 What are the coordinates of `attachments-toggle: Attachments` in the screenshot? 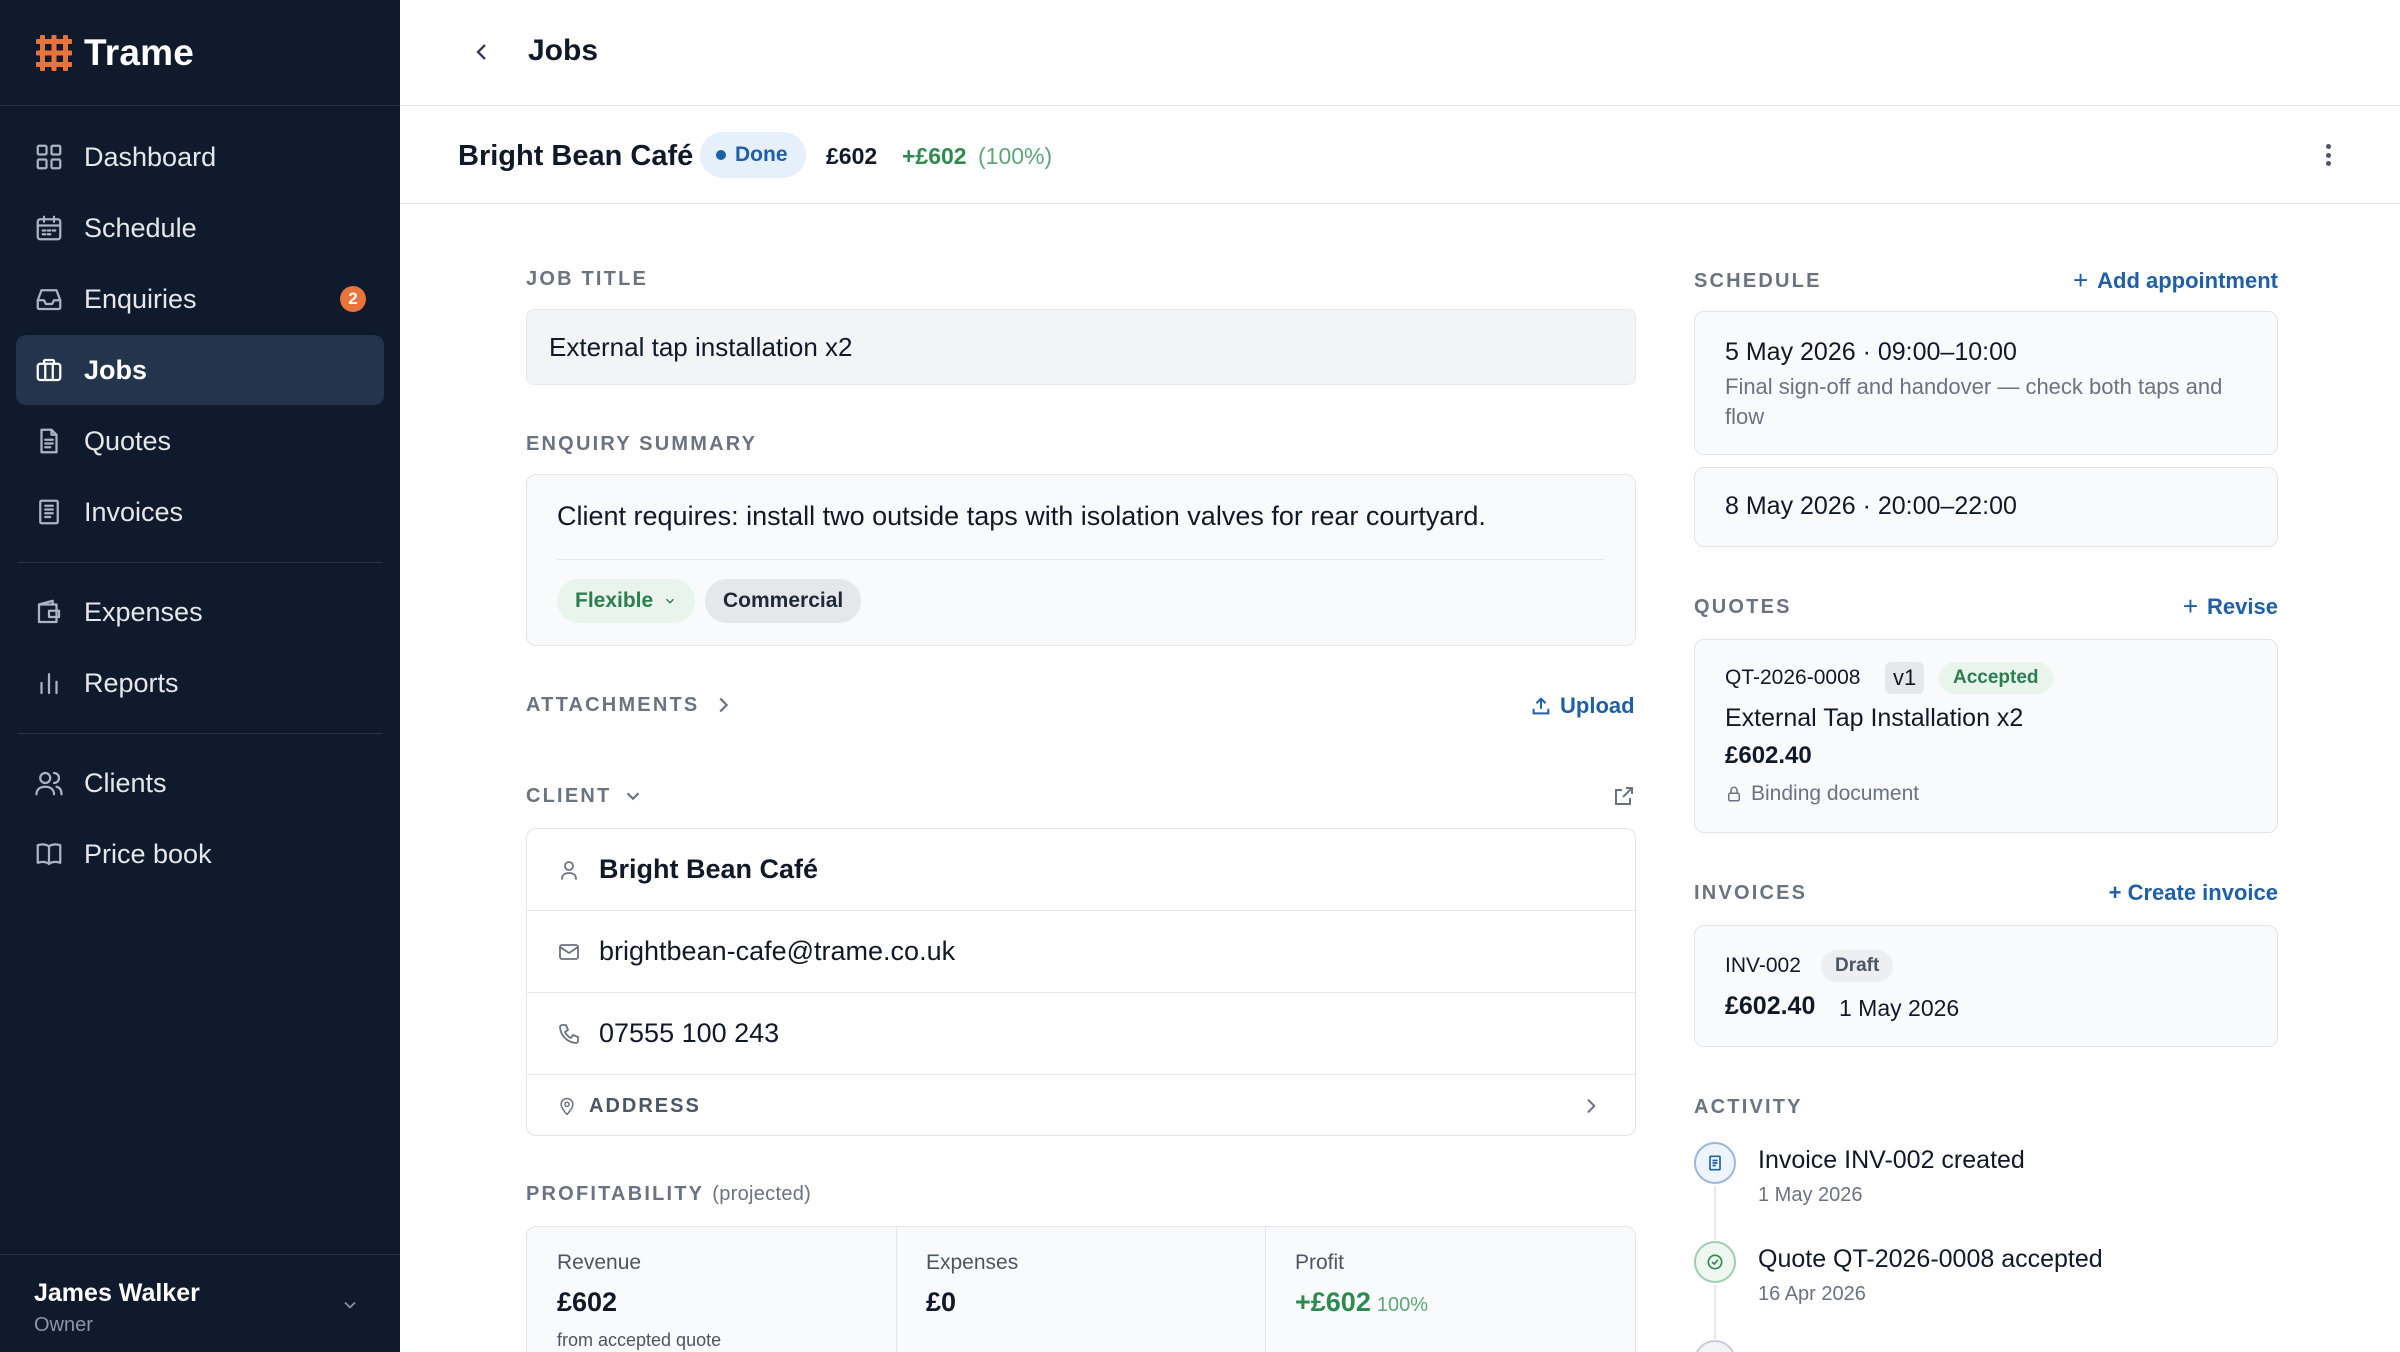 It's located at (612, 705).